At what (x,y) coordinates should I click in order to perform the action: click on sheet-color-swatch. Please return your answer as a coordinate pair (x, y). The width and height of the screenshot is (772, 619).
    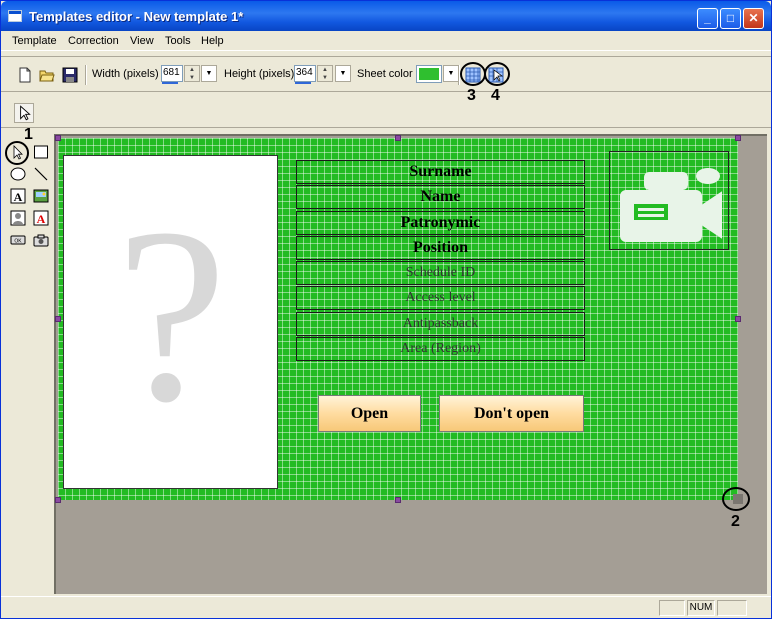
    Looking at the image, I should click on (429, 74).